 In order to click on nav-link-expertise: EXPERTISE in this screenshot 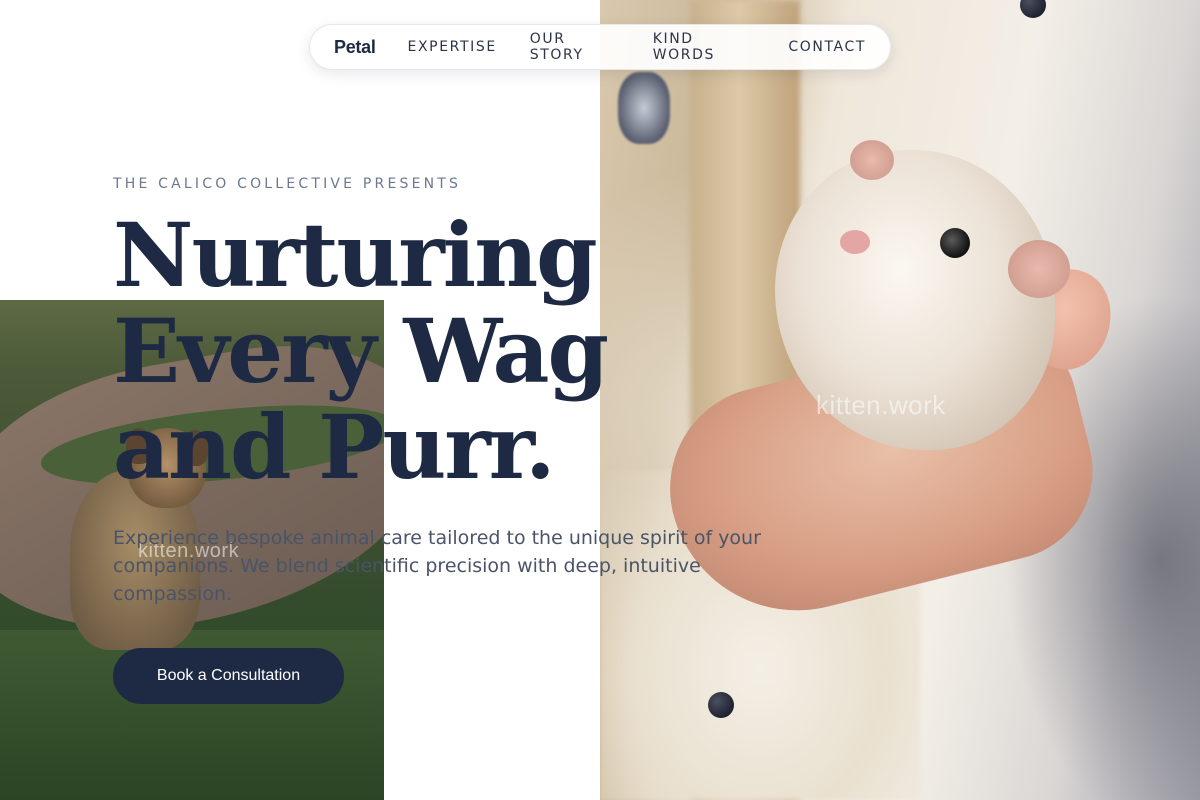, I will do `click(452, 47)`.